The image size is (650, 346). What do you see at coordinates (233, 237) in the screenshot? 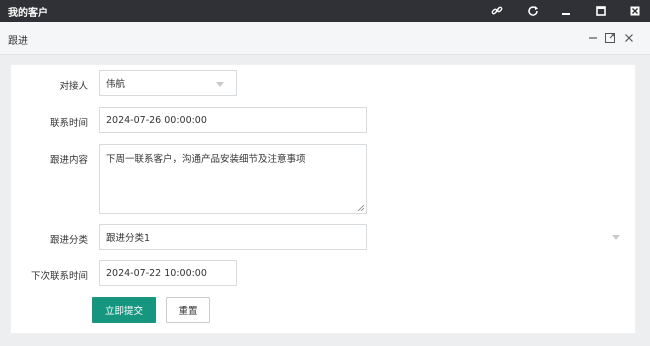
I see `category-select: 跟进分类1` at bounding box center [233, 237].